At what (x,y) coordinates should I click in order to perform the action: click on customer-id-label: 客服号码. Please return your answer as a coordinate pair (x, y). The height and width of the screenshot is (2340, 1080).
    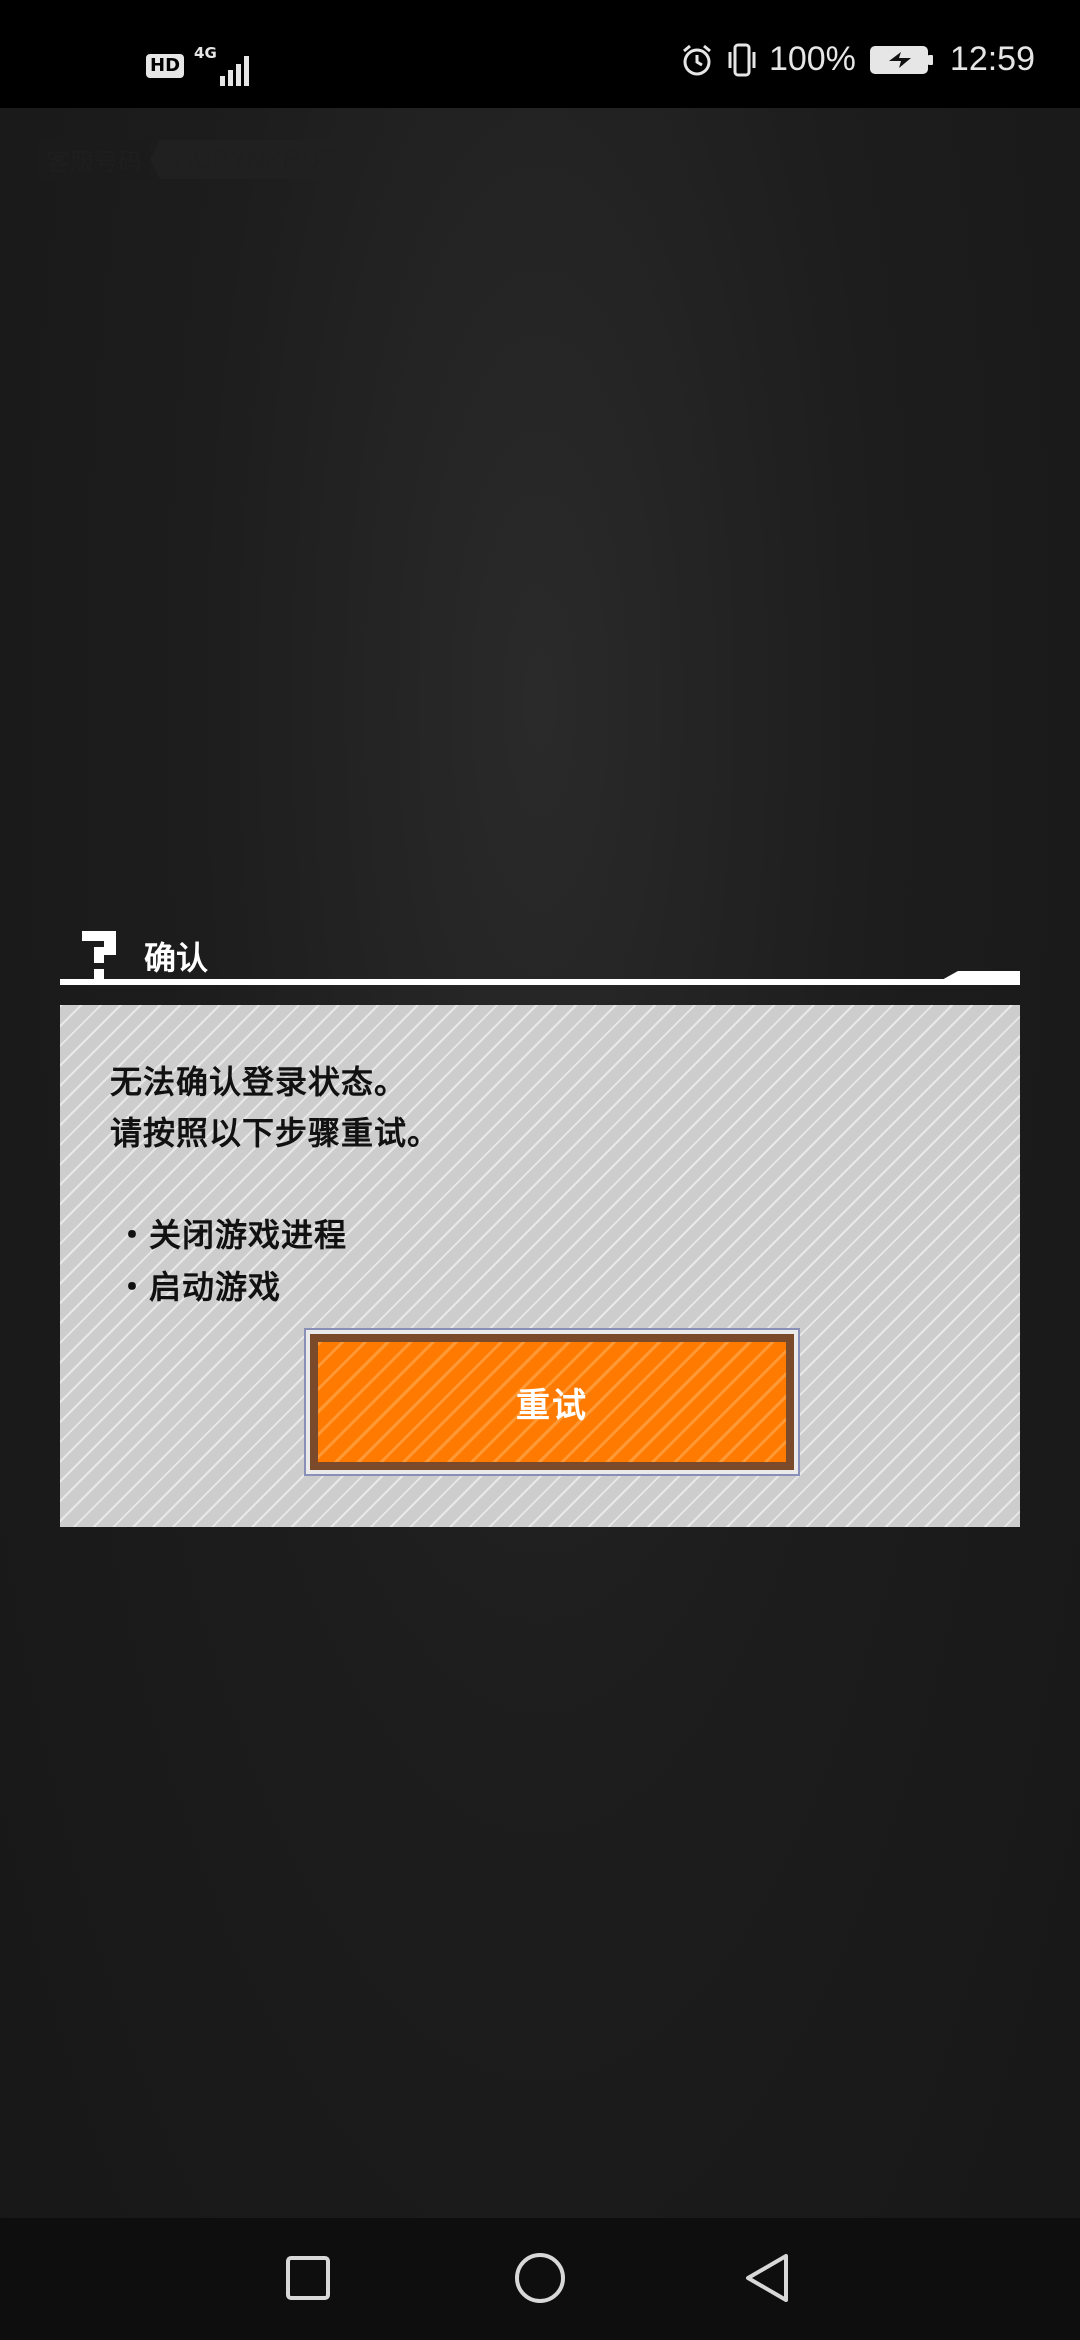
    Looking at the image, I should click on (94, 159).